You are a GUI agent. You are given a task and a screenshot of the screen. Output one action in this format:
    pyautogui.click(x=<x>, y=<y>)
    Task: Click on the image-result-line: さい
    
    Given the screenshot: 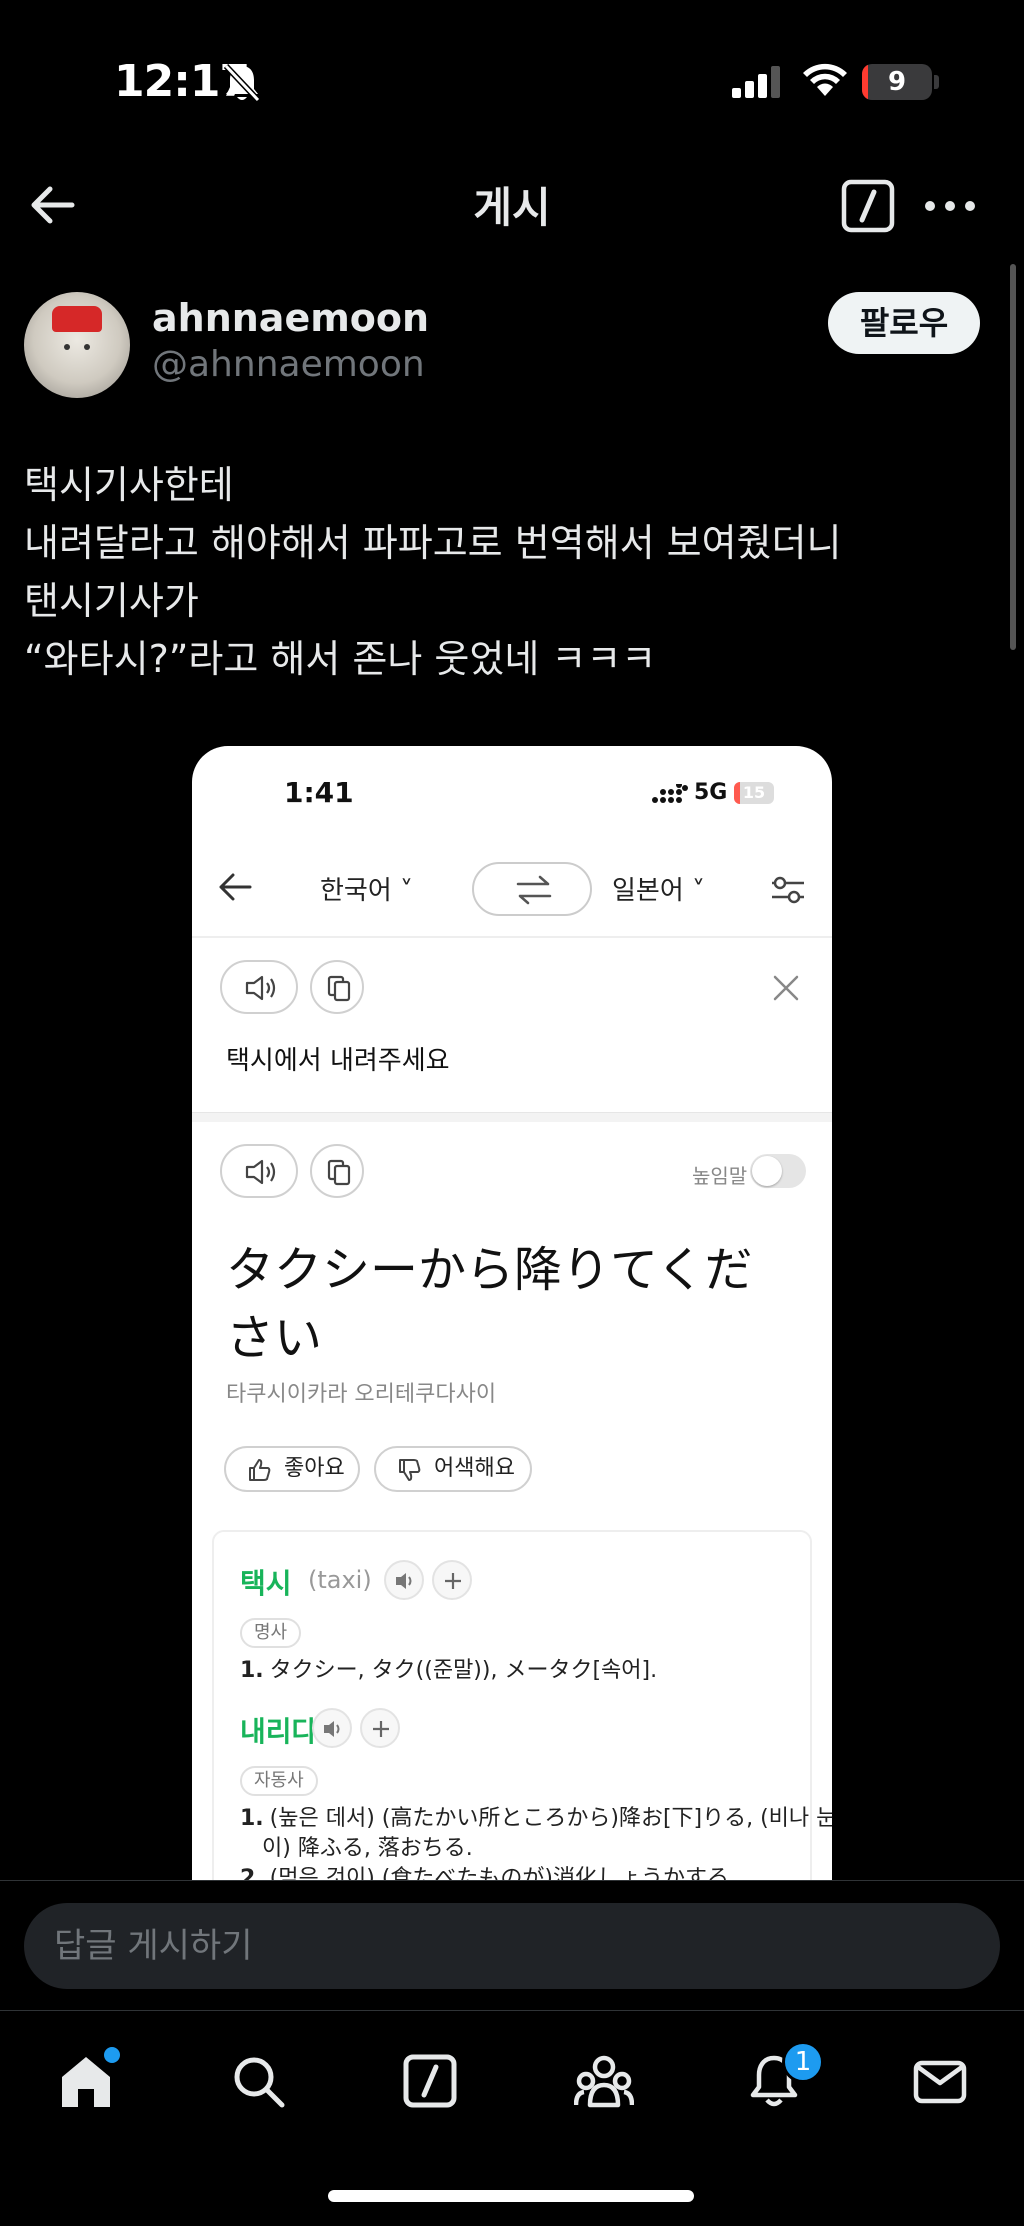 What is the action you would take?
    pyautogui.click(x=274, y=1338)
    